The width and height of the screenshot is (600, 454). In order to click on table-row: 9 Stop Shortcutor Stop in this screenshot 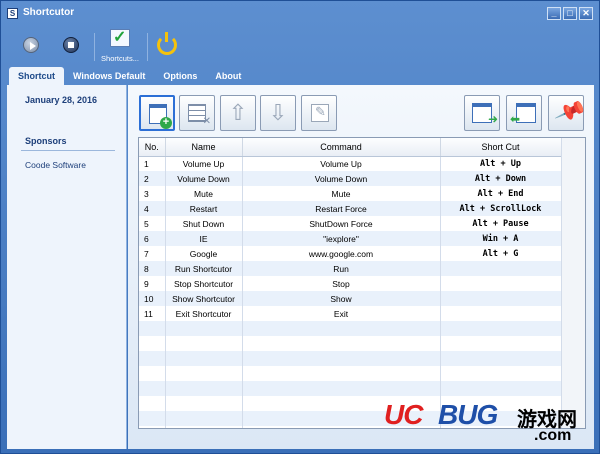, I will do `click(350, 283)`.